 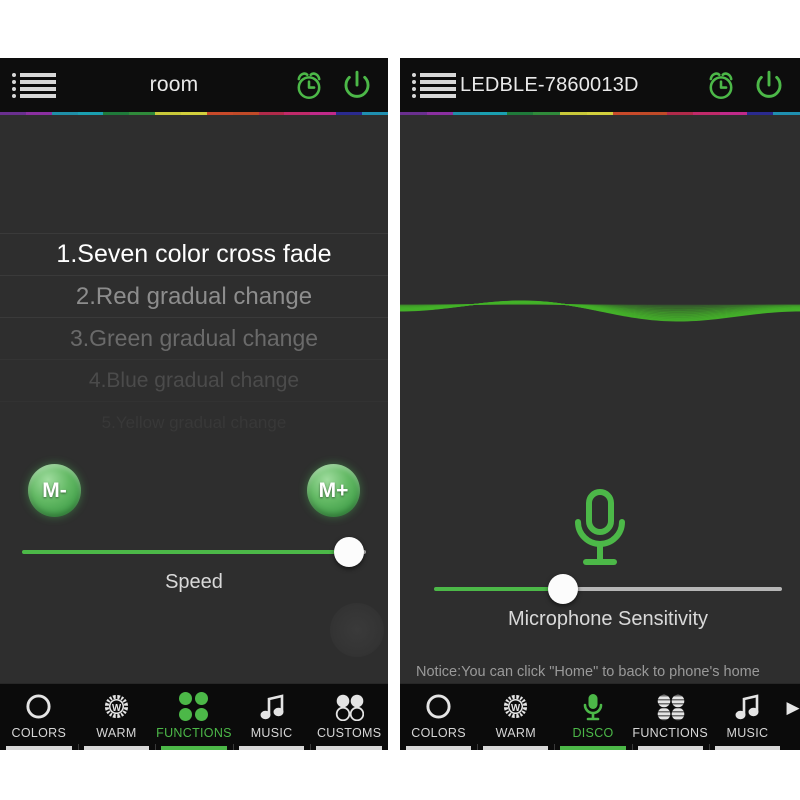 What do you see at coordinates (745, 85) in the screenshot?
I see `right-header-actions` at bounding box center [745, 85].